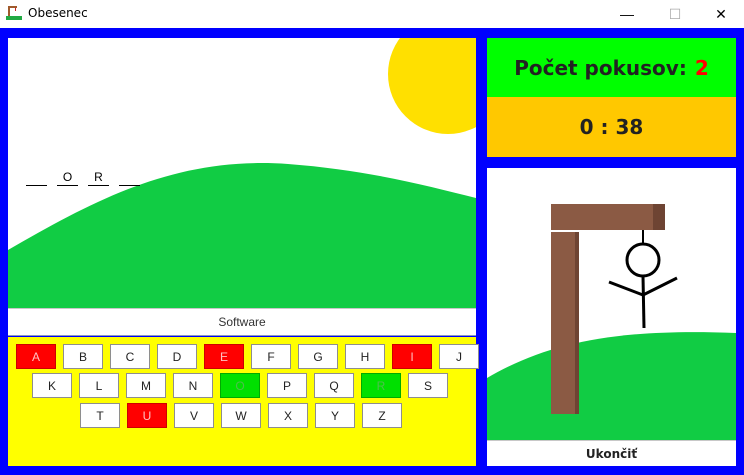 This screenshot has height=475, width=744. I want to click on close-button: ✕, so click(721, 14).